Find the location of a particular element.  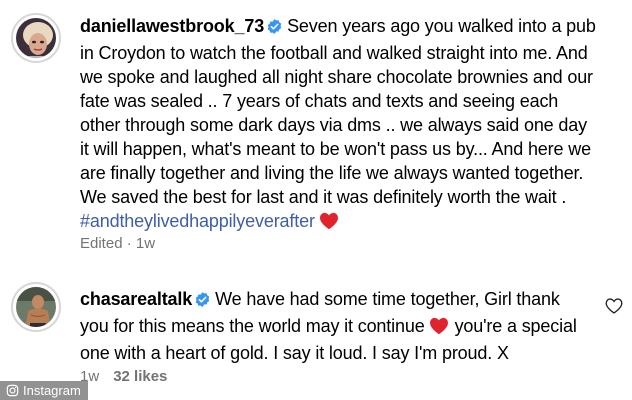

avatar-daniellawestbrook is located at coordinates (36, 38).